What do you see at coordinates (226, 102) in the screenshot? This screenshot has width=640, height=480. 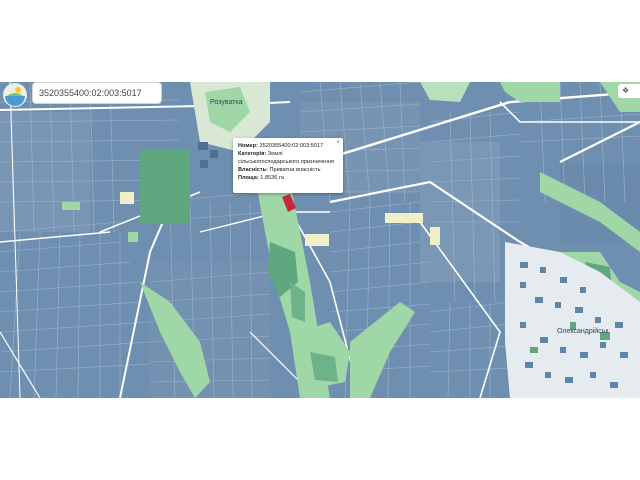 I see `village-label: Розуватка` at bounding box center [226, 102].